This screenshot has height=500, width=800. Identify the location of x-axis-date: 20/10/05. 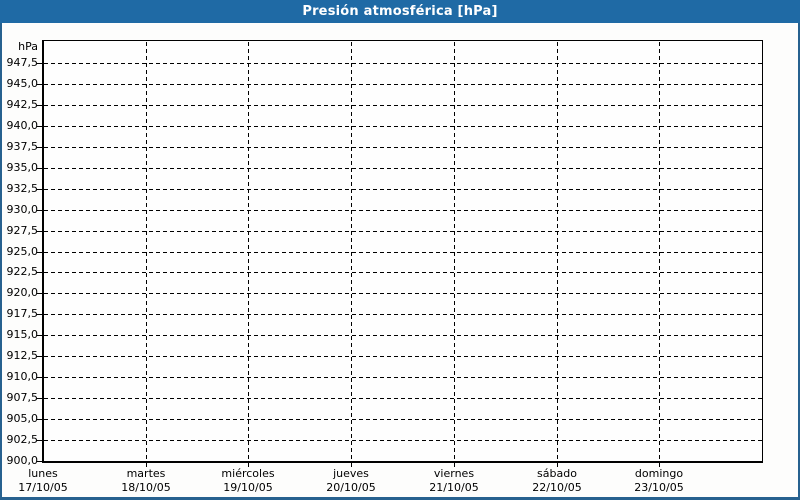
(351, 487).